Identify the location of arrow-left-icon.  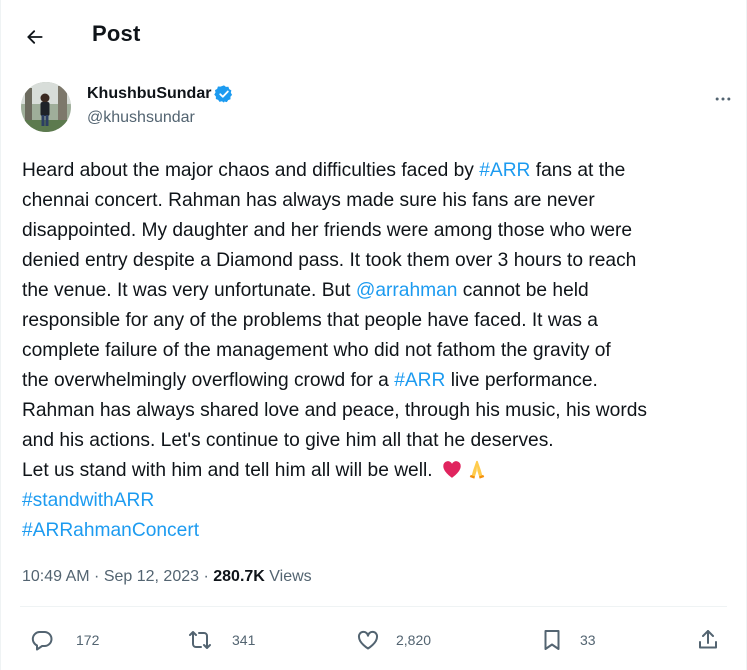
(35, 37).